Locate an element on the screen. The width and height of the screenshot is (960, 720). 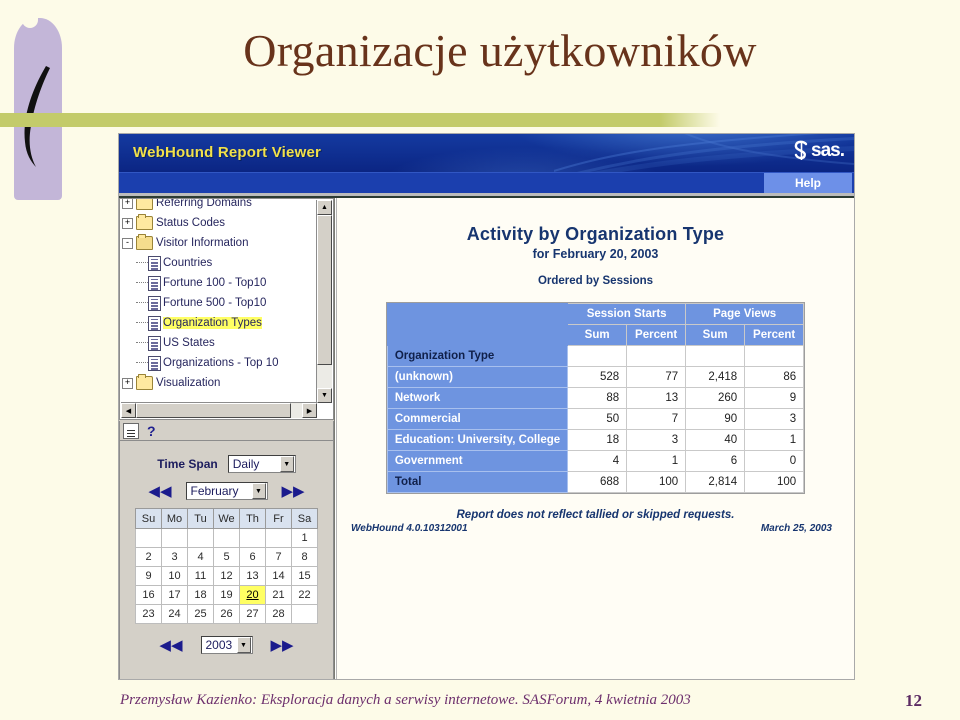
tree-expander-icon: - is located at coordinates (127, 243).